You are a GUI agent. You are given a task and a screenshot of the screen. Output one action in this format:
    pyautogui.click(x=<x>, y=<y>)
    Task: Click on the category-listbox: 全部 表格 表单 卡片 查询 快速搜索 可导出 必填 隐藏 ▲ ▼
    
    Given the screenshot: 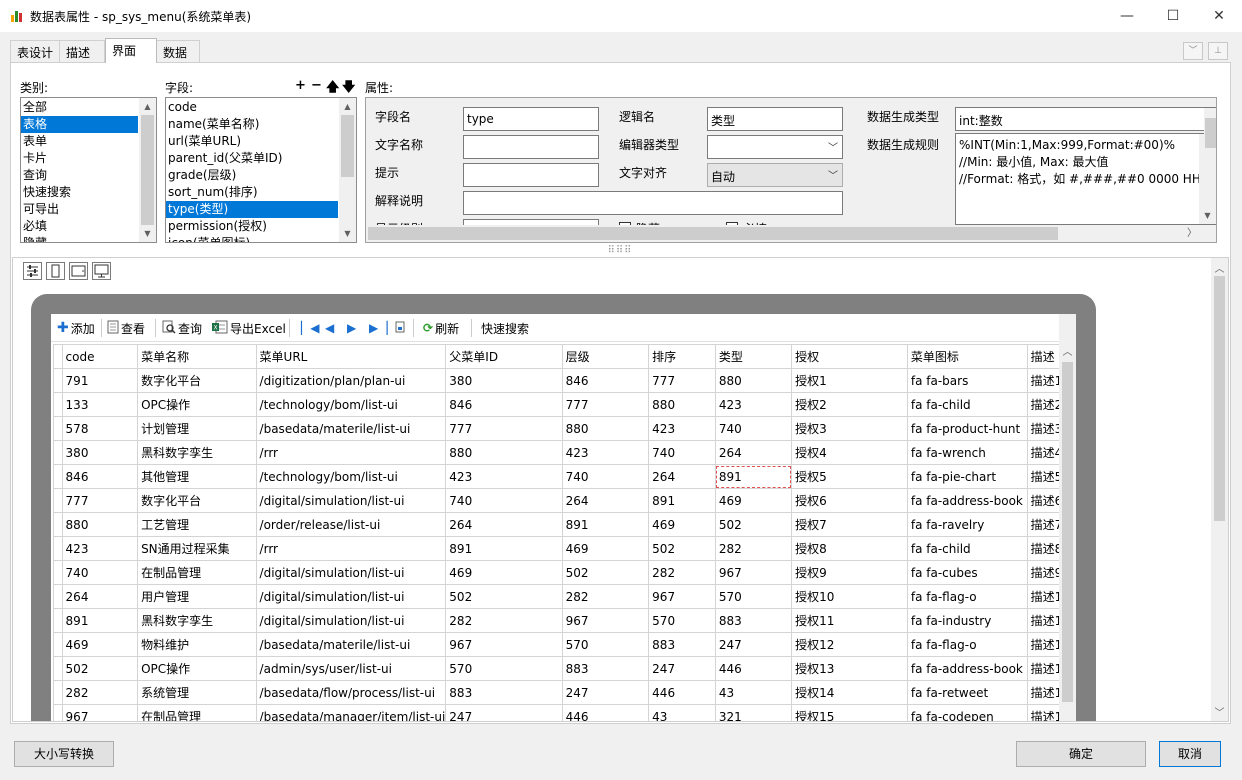 What is the action you would take?
    pyautogui.click(x=88, y=170)
    